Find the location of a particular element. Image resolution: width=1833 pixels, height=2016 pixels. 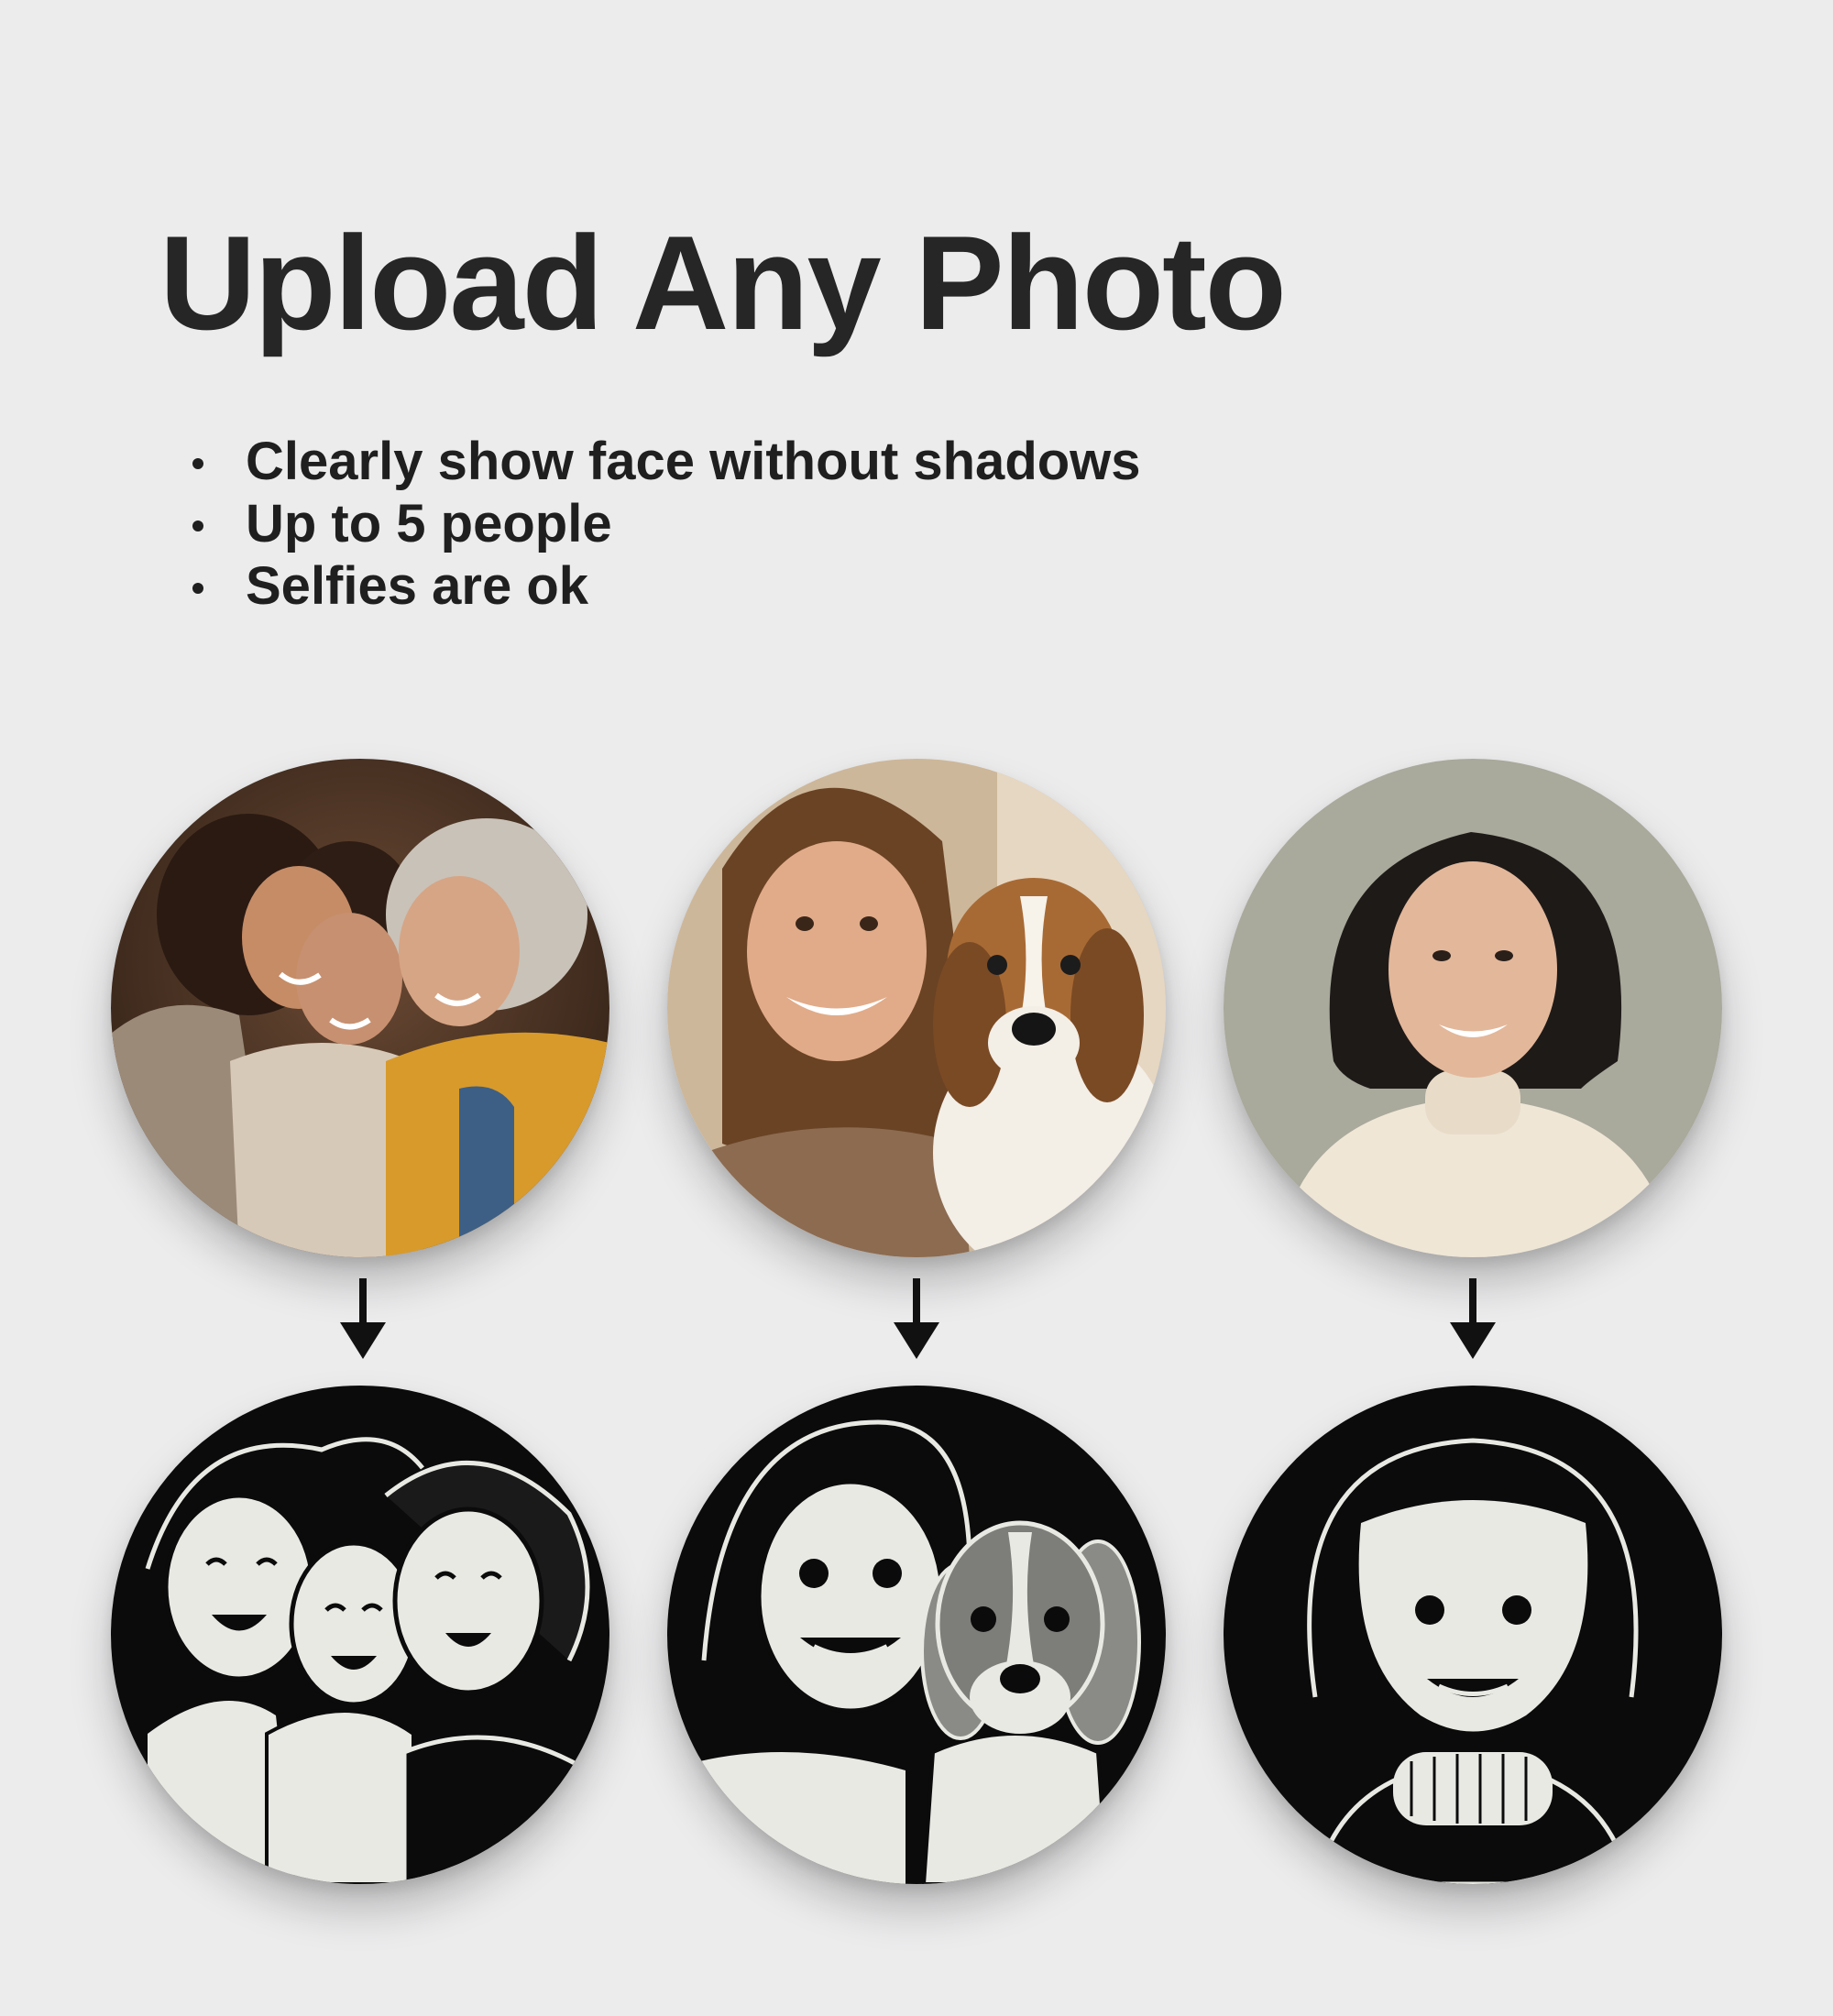

woman-portrait-illustration-icon is located at coordinates (1473, 1635).